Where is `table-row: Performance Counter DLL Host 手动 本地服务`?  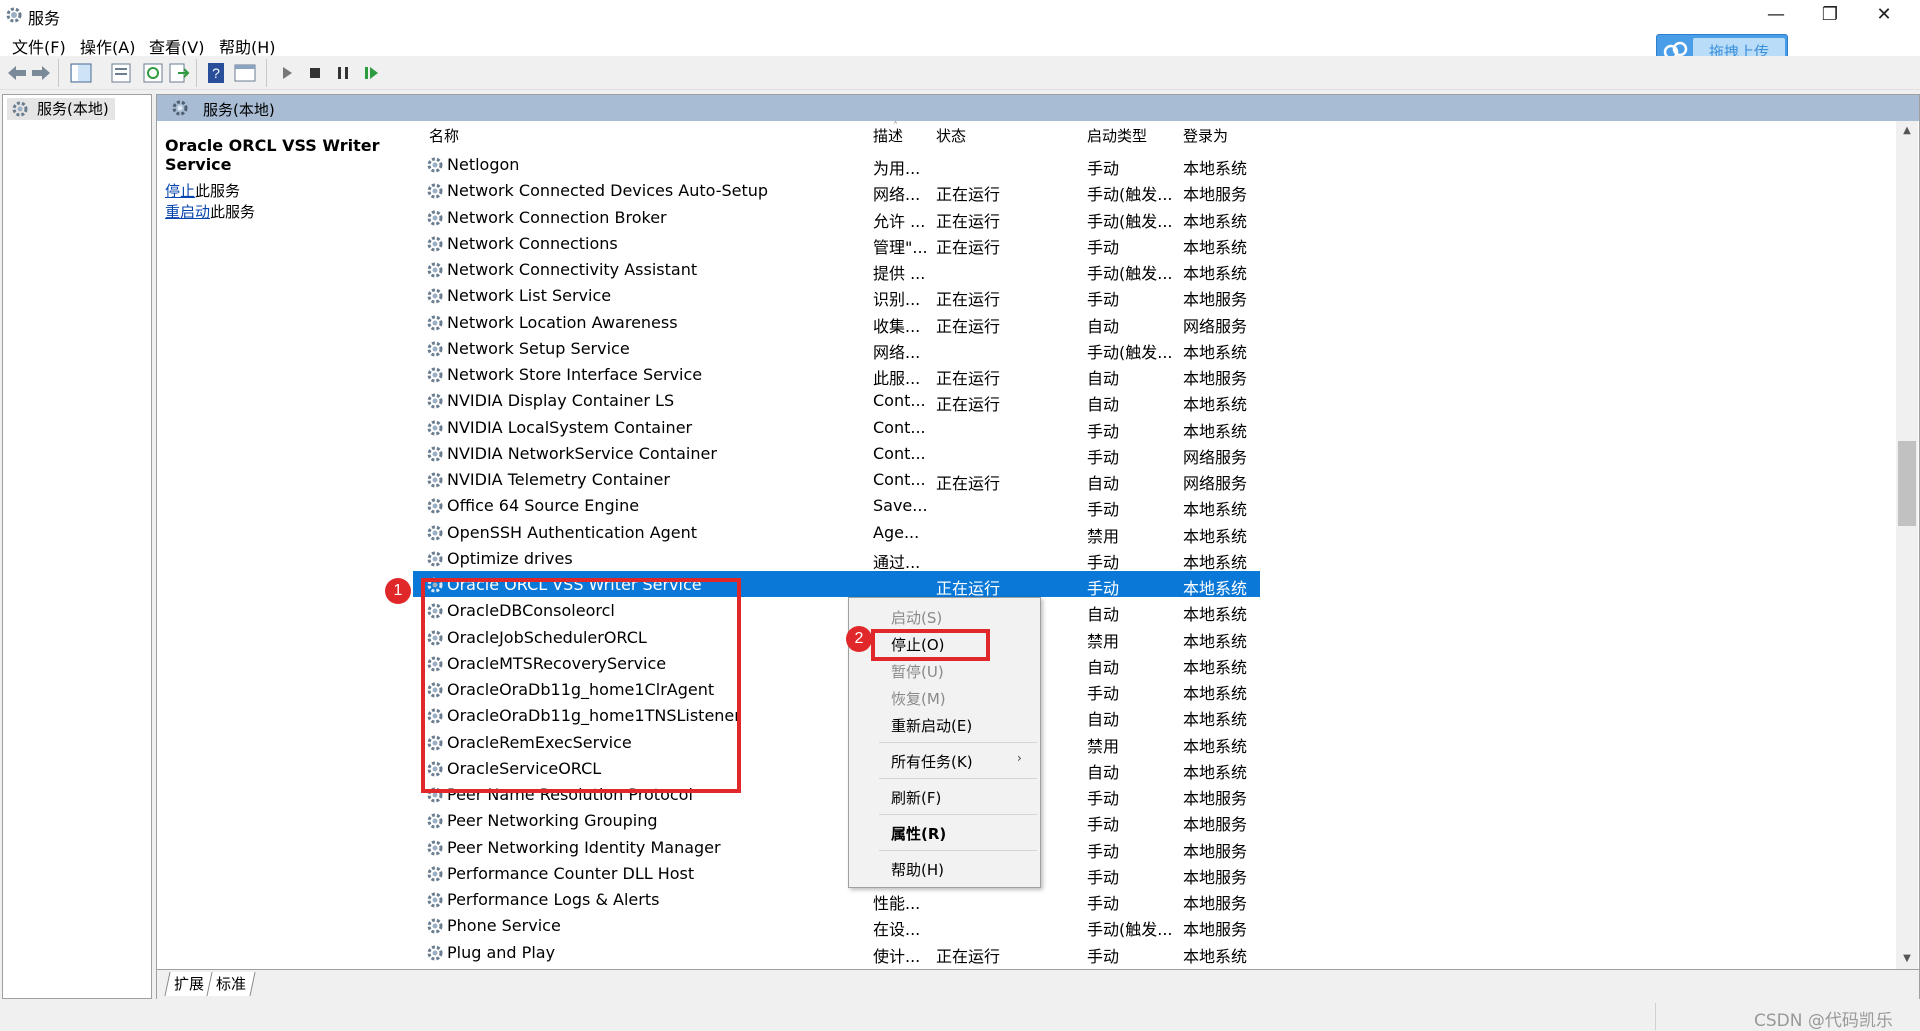 table-row: Performance Counter DLL Host 手动 本地服务 is located at coordinates (836, 873).